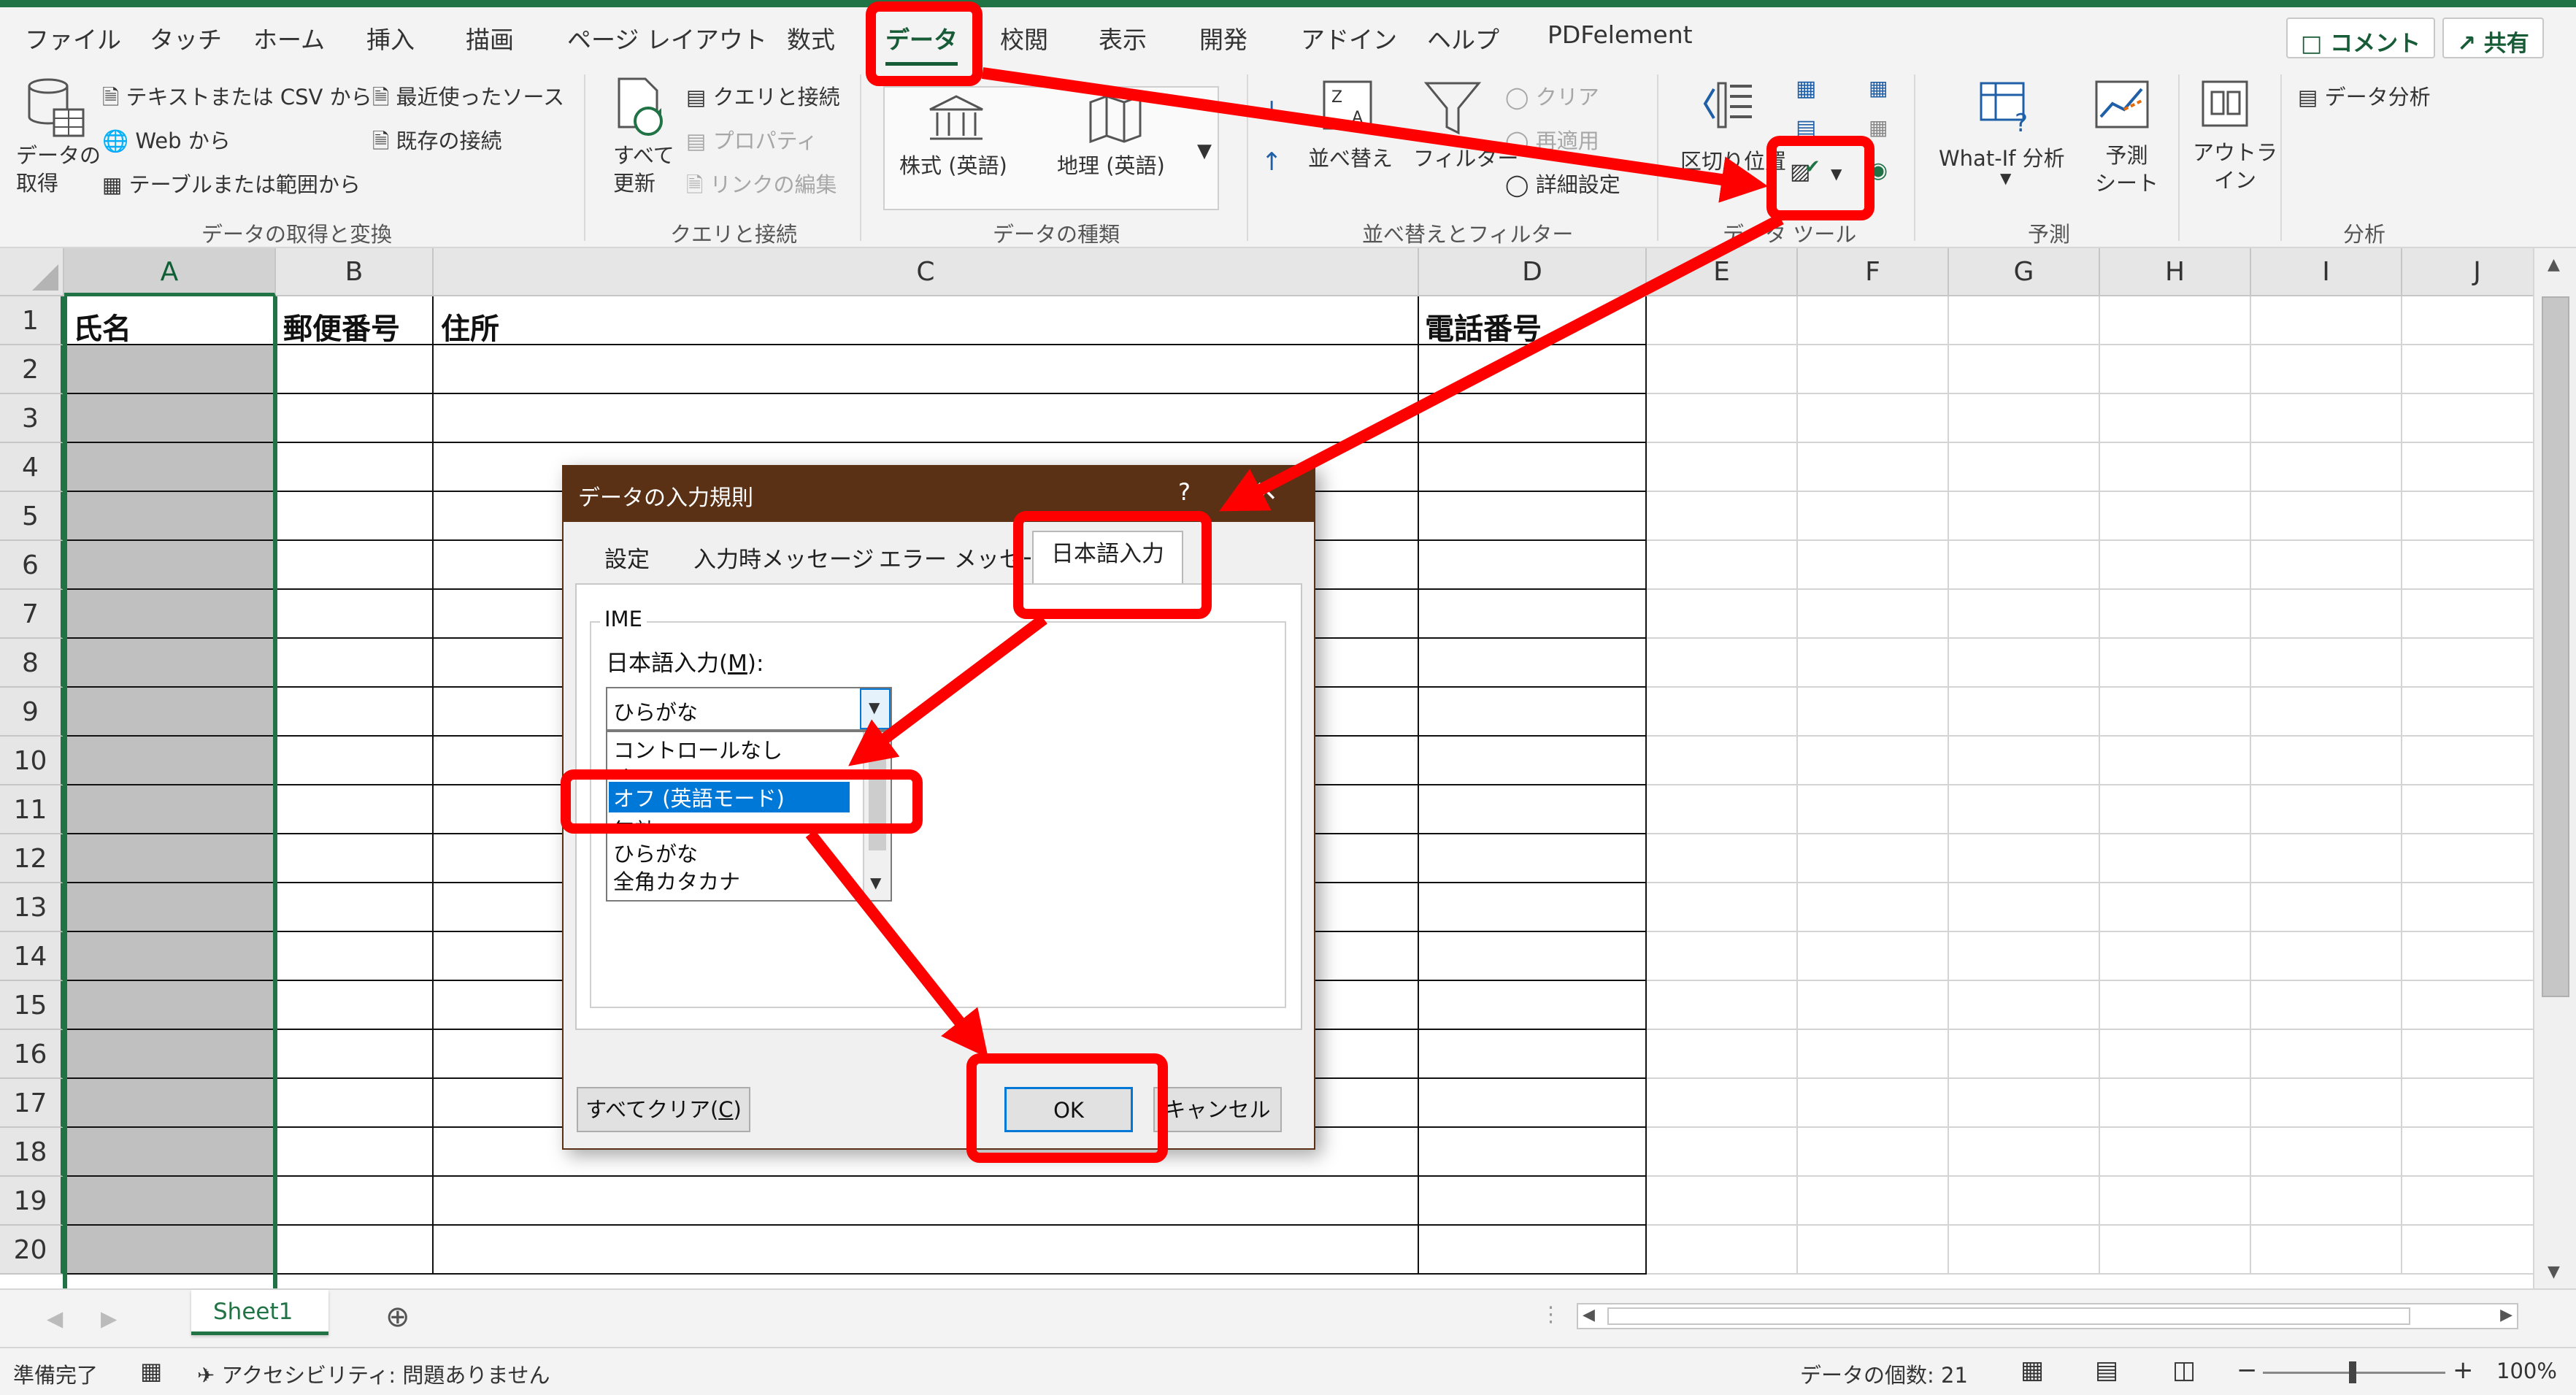  I want to click on tab-addins: アドイン, so click(1349, 37).